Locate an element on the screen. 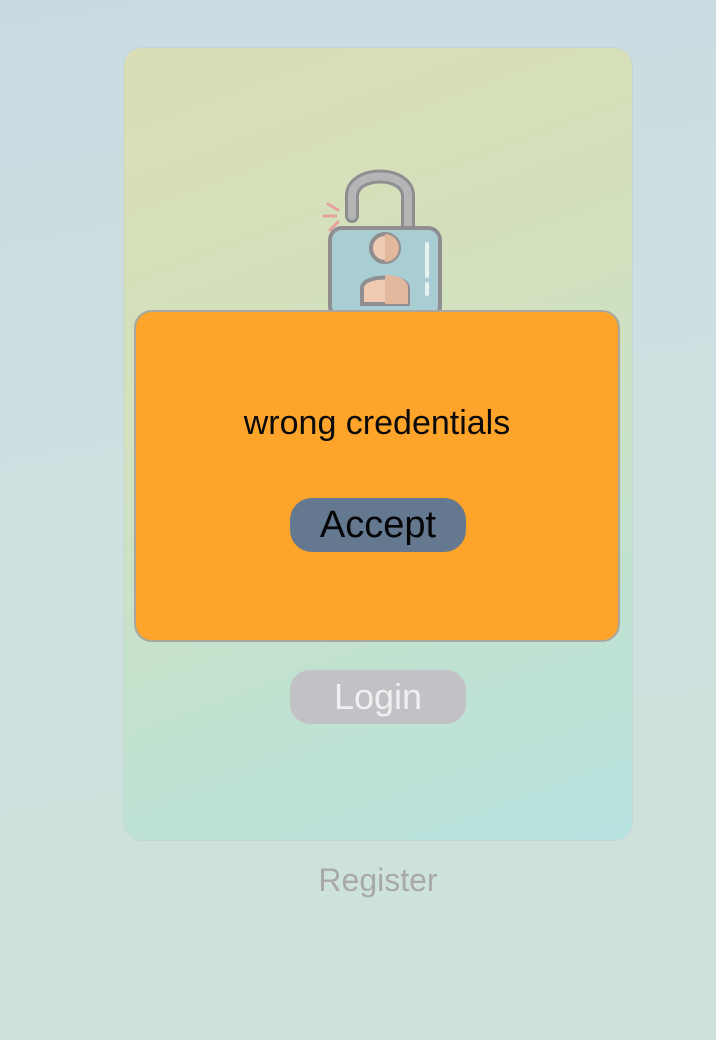 This screenshot has width=716, height=1040. dialog-message: wrong credentials is located at coordinates (377, 423).